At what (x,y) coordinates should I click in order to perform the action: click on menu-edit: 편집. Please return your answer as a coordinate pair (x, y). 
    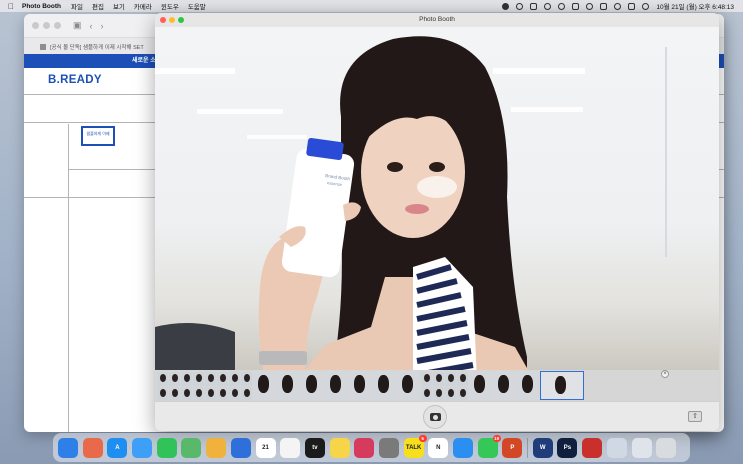
    Looking at the image, I should click on (98, 6).